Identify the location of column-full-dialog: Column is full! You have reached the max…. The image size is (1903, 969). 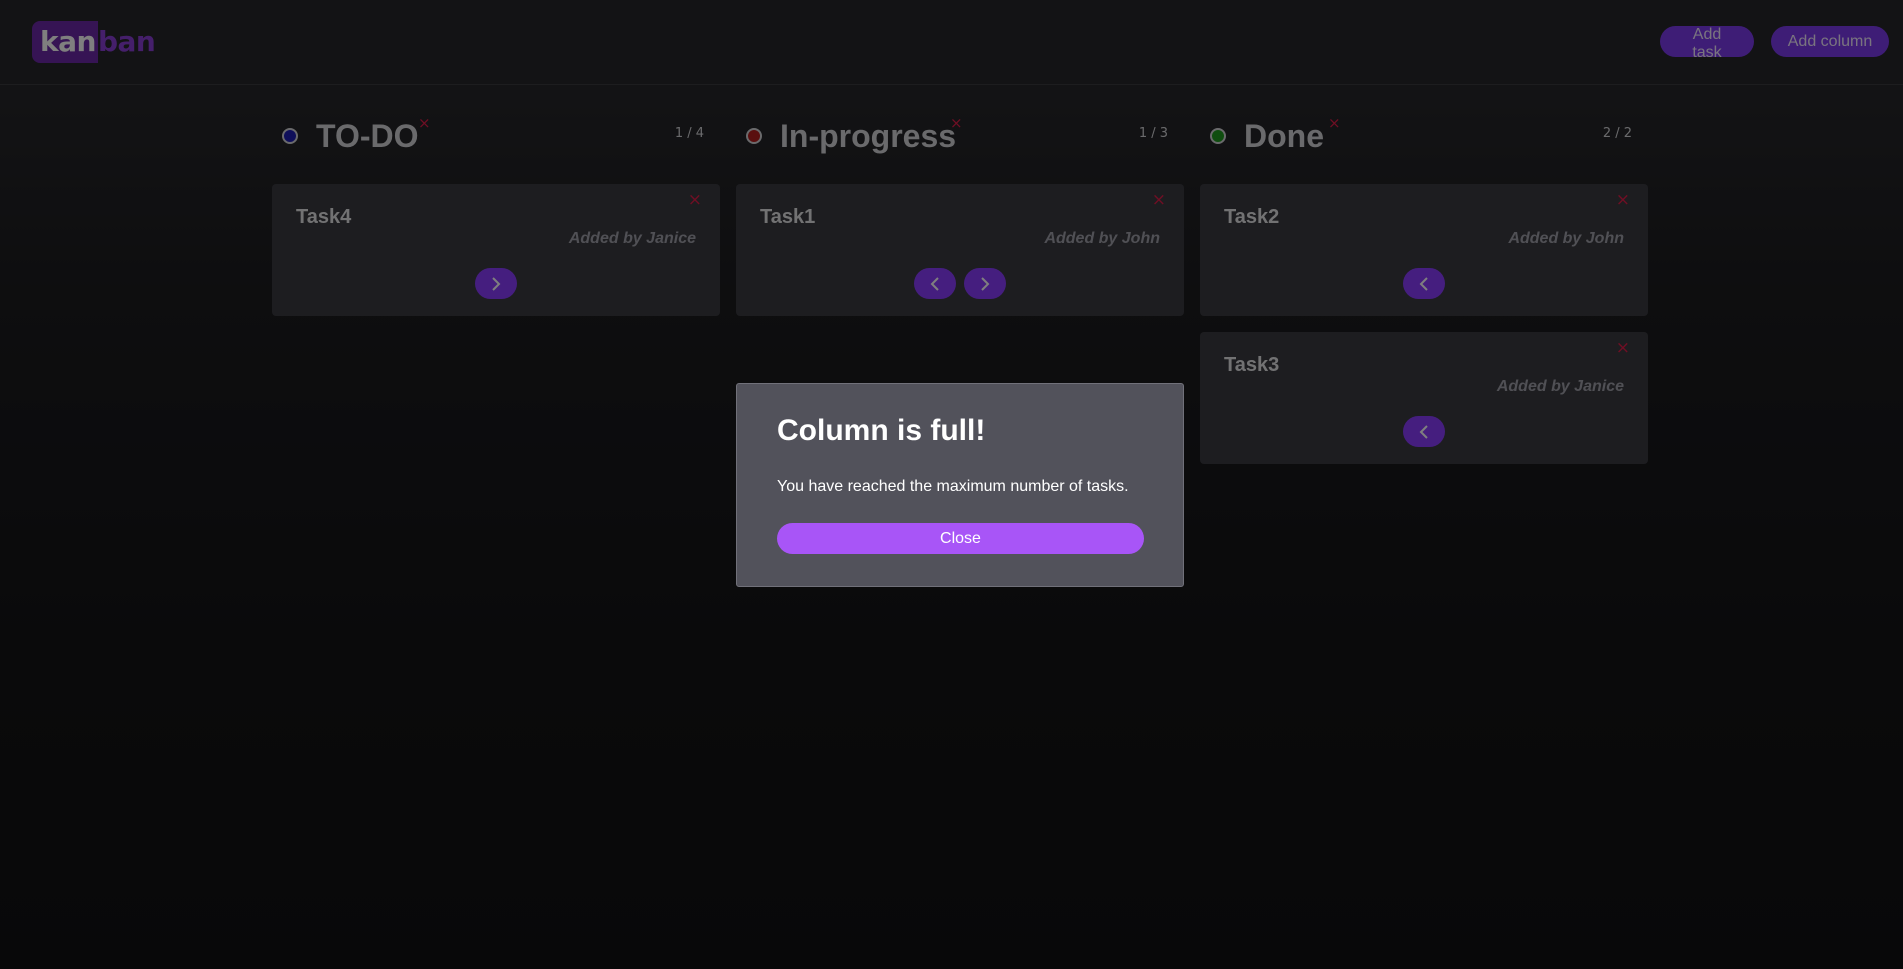
(960, 485).